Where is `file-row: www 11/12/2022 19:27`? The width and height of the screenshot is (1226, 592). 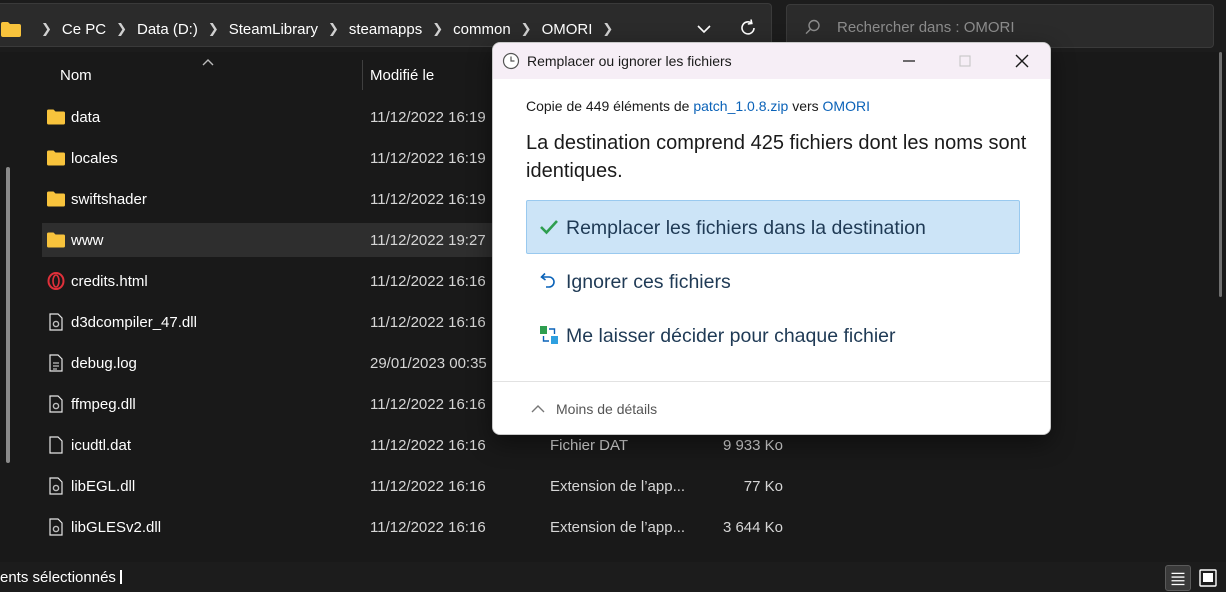
file-row: www 11/12/2022 19:27 is located at coordinates (292, 240).